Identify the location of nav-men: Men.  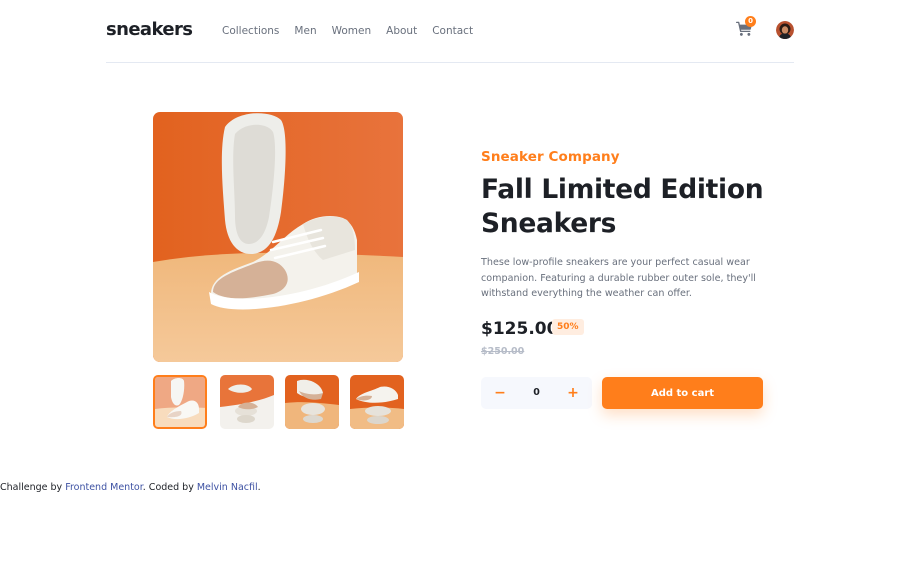
(305, 31).